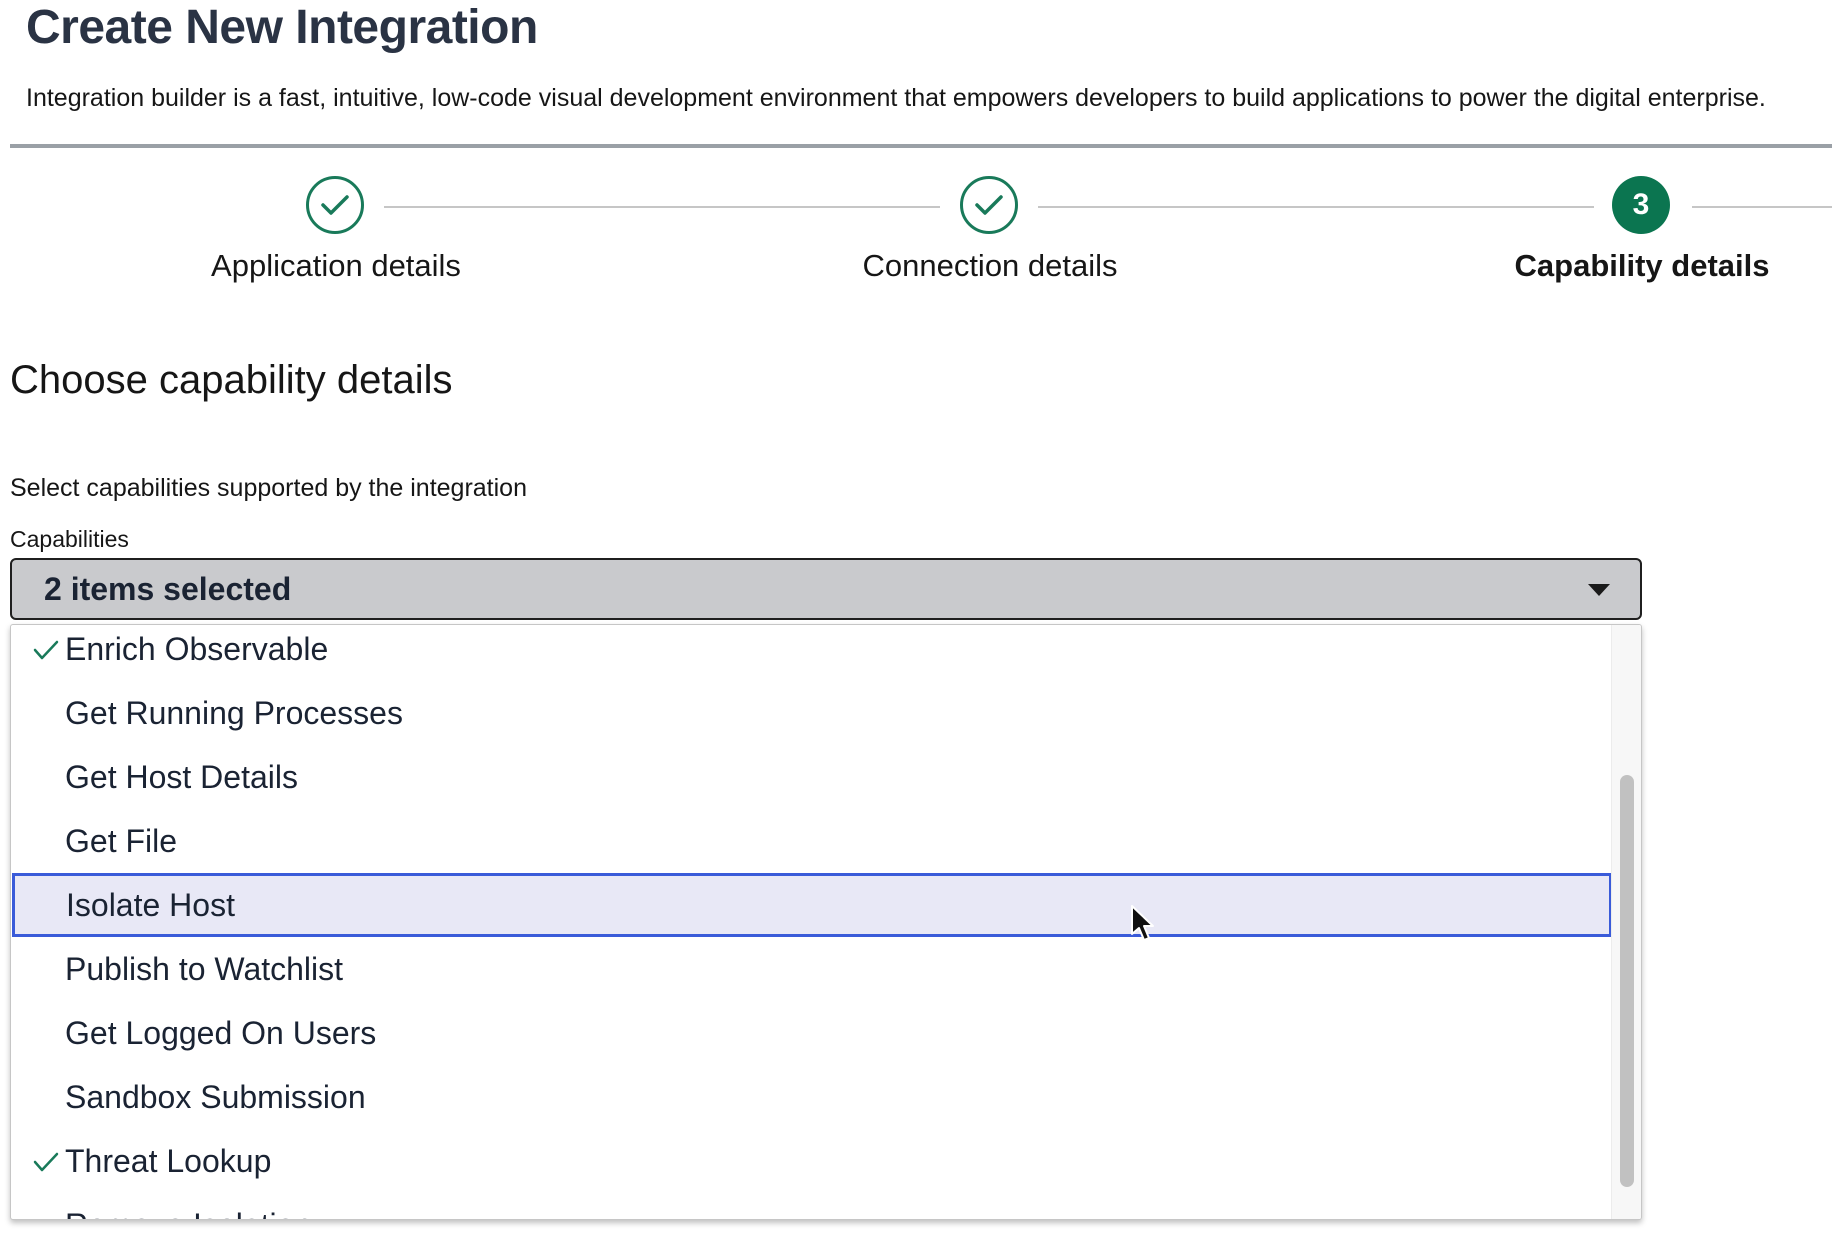 Image resolution: width=1832 pixels, height=1252 pixels. I want to click on step-label-capability-details: Capability details, so click(1642, 265).